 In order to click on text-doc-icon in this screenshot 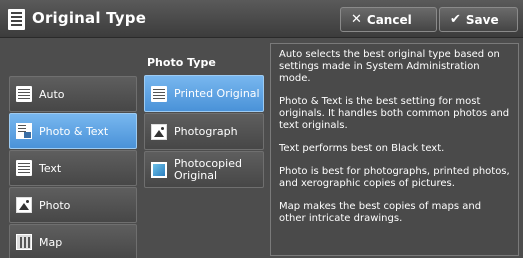, I will do `click(24, 168)`.